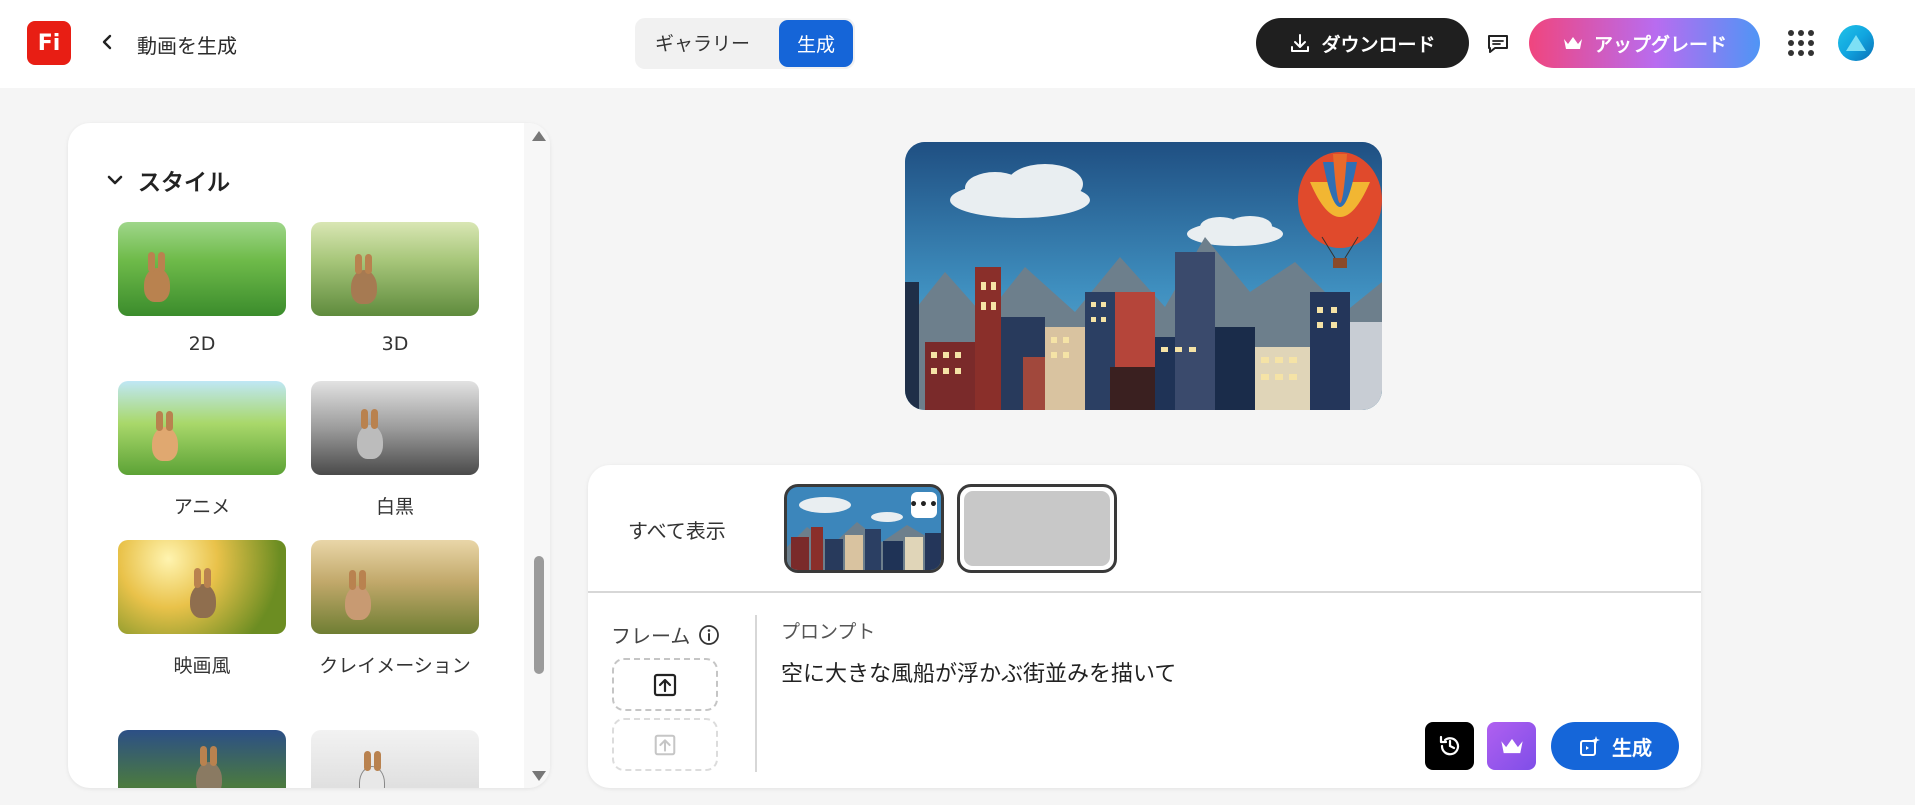 This screenshot has width=1915, height=805. Describe the element at coordinates (187, 46) in the screenshot. I see `page-title: 動画を生成` at that location.